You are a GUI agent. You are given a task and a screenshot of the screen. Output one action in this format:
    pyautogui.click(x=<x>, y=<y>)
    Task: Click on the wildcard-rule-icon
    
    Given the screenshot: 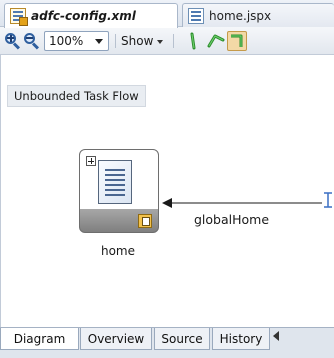 What is the action you would take?
    pyautogui.click(x=328, y=200)
    